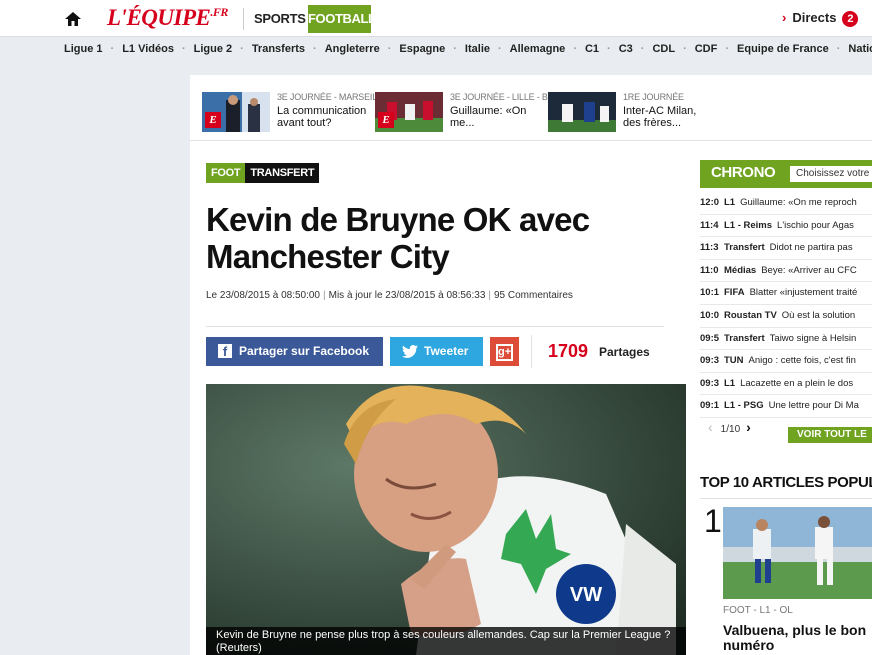  Describe the element at coordinates (73, 19) in the screenshot. I see `home-icon` at that location.